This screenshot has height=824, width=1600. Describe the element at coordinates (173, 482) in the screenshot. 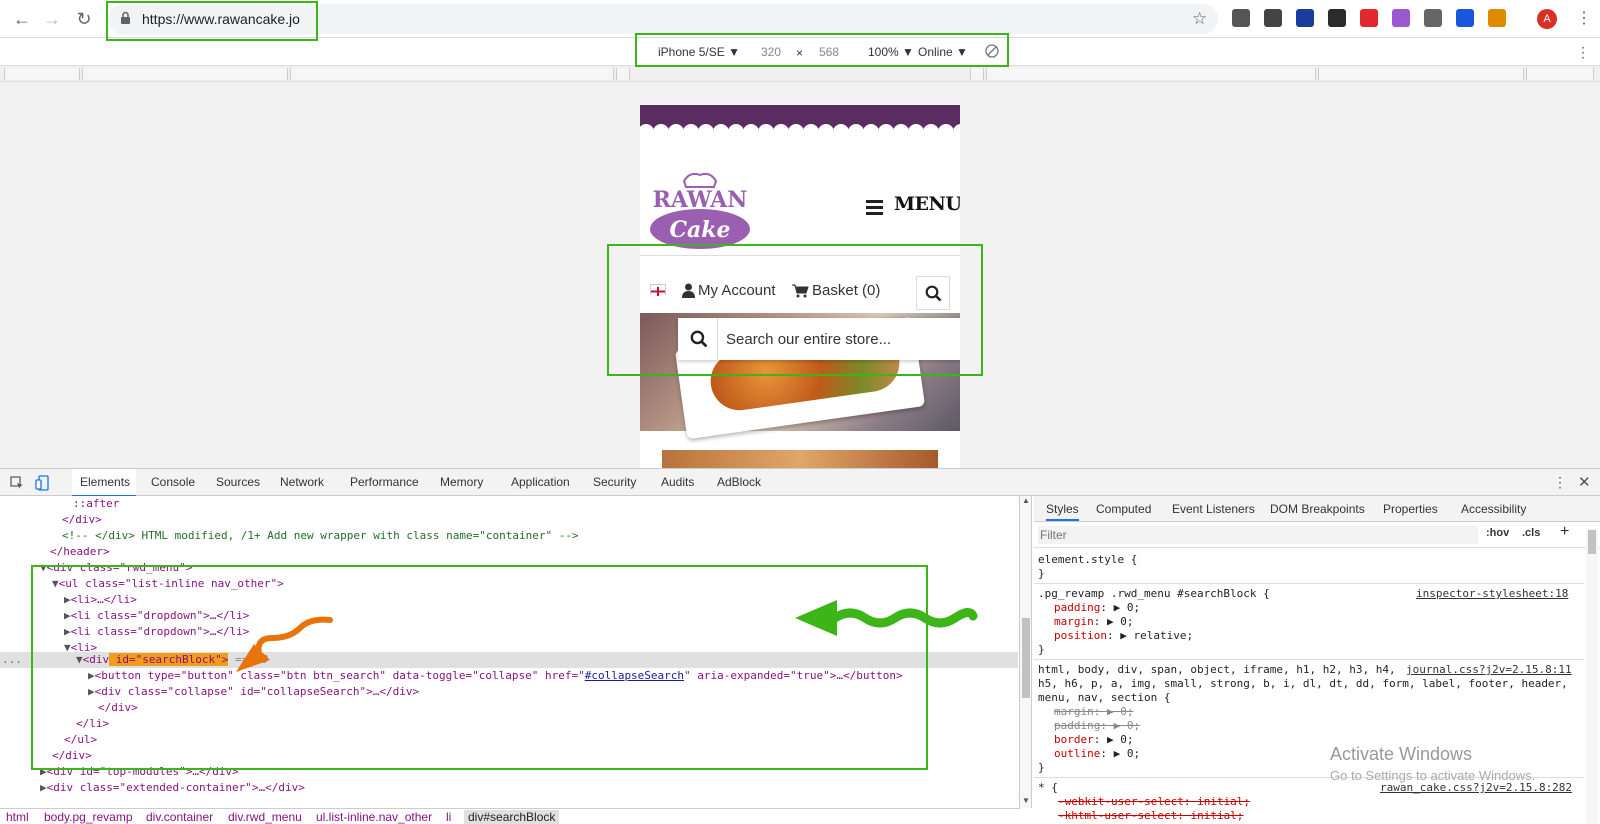

I see `devtools-tab-console: Console` at that location.